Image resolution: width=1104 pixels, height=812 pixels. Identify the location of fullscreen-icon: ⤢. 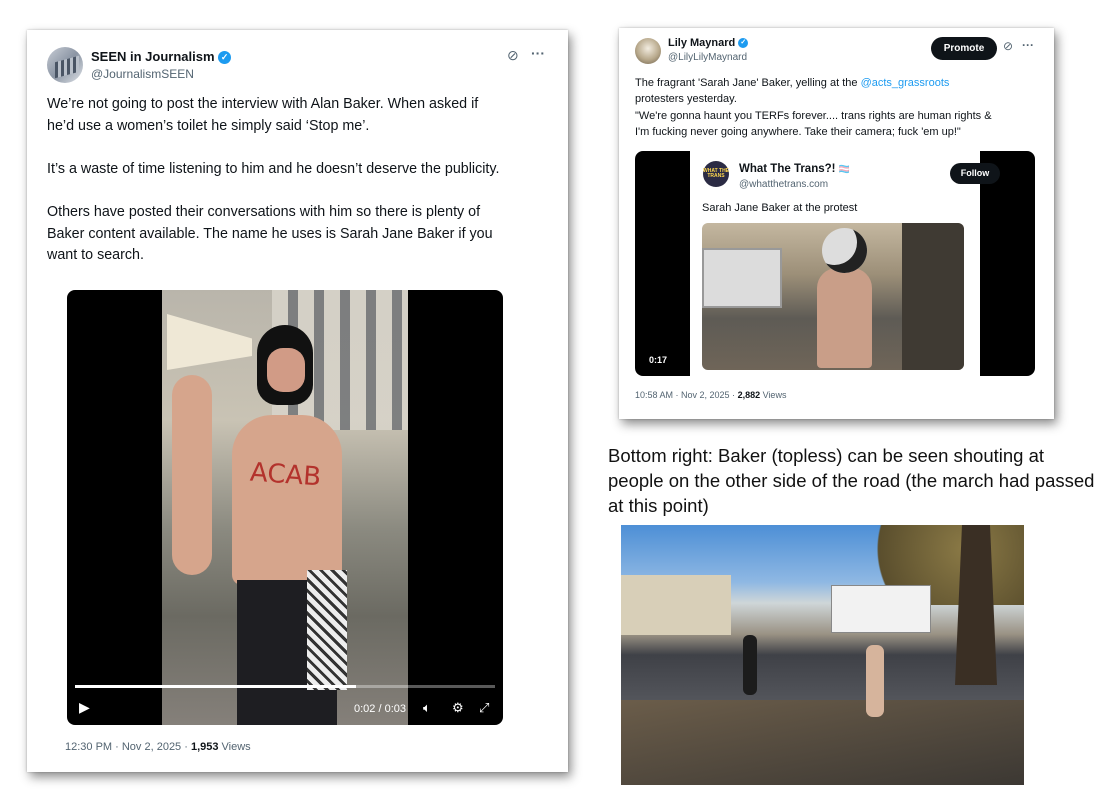
(484, 708).